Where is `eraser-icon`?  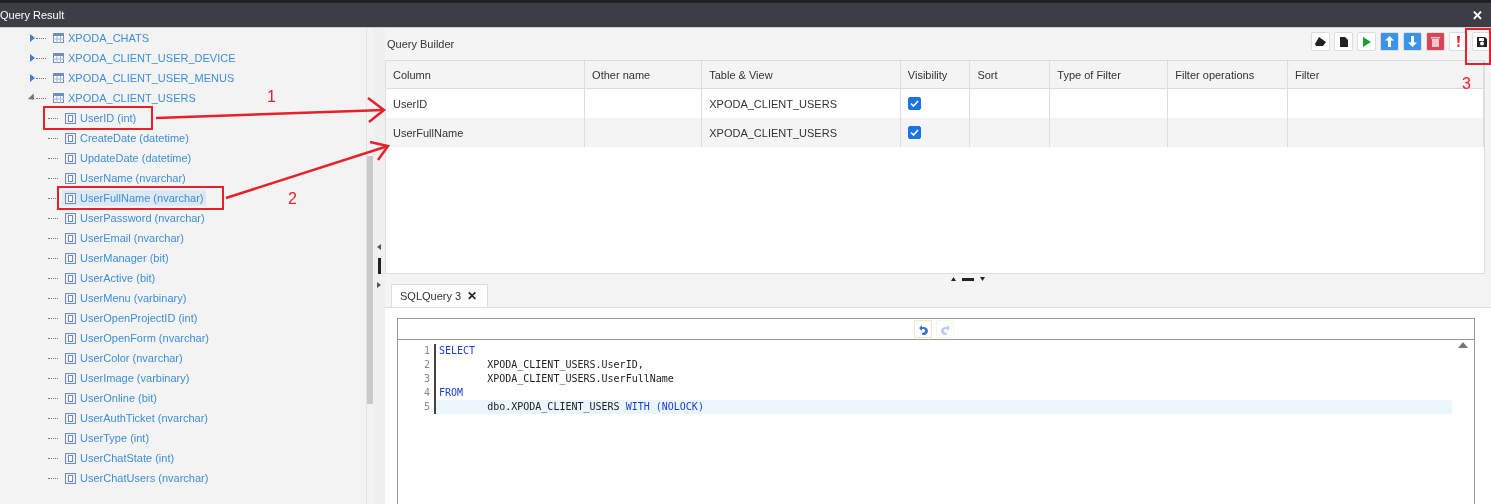 eraser-icon is located at coordinates (1320, 41).